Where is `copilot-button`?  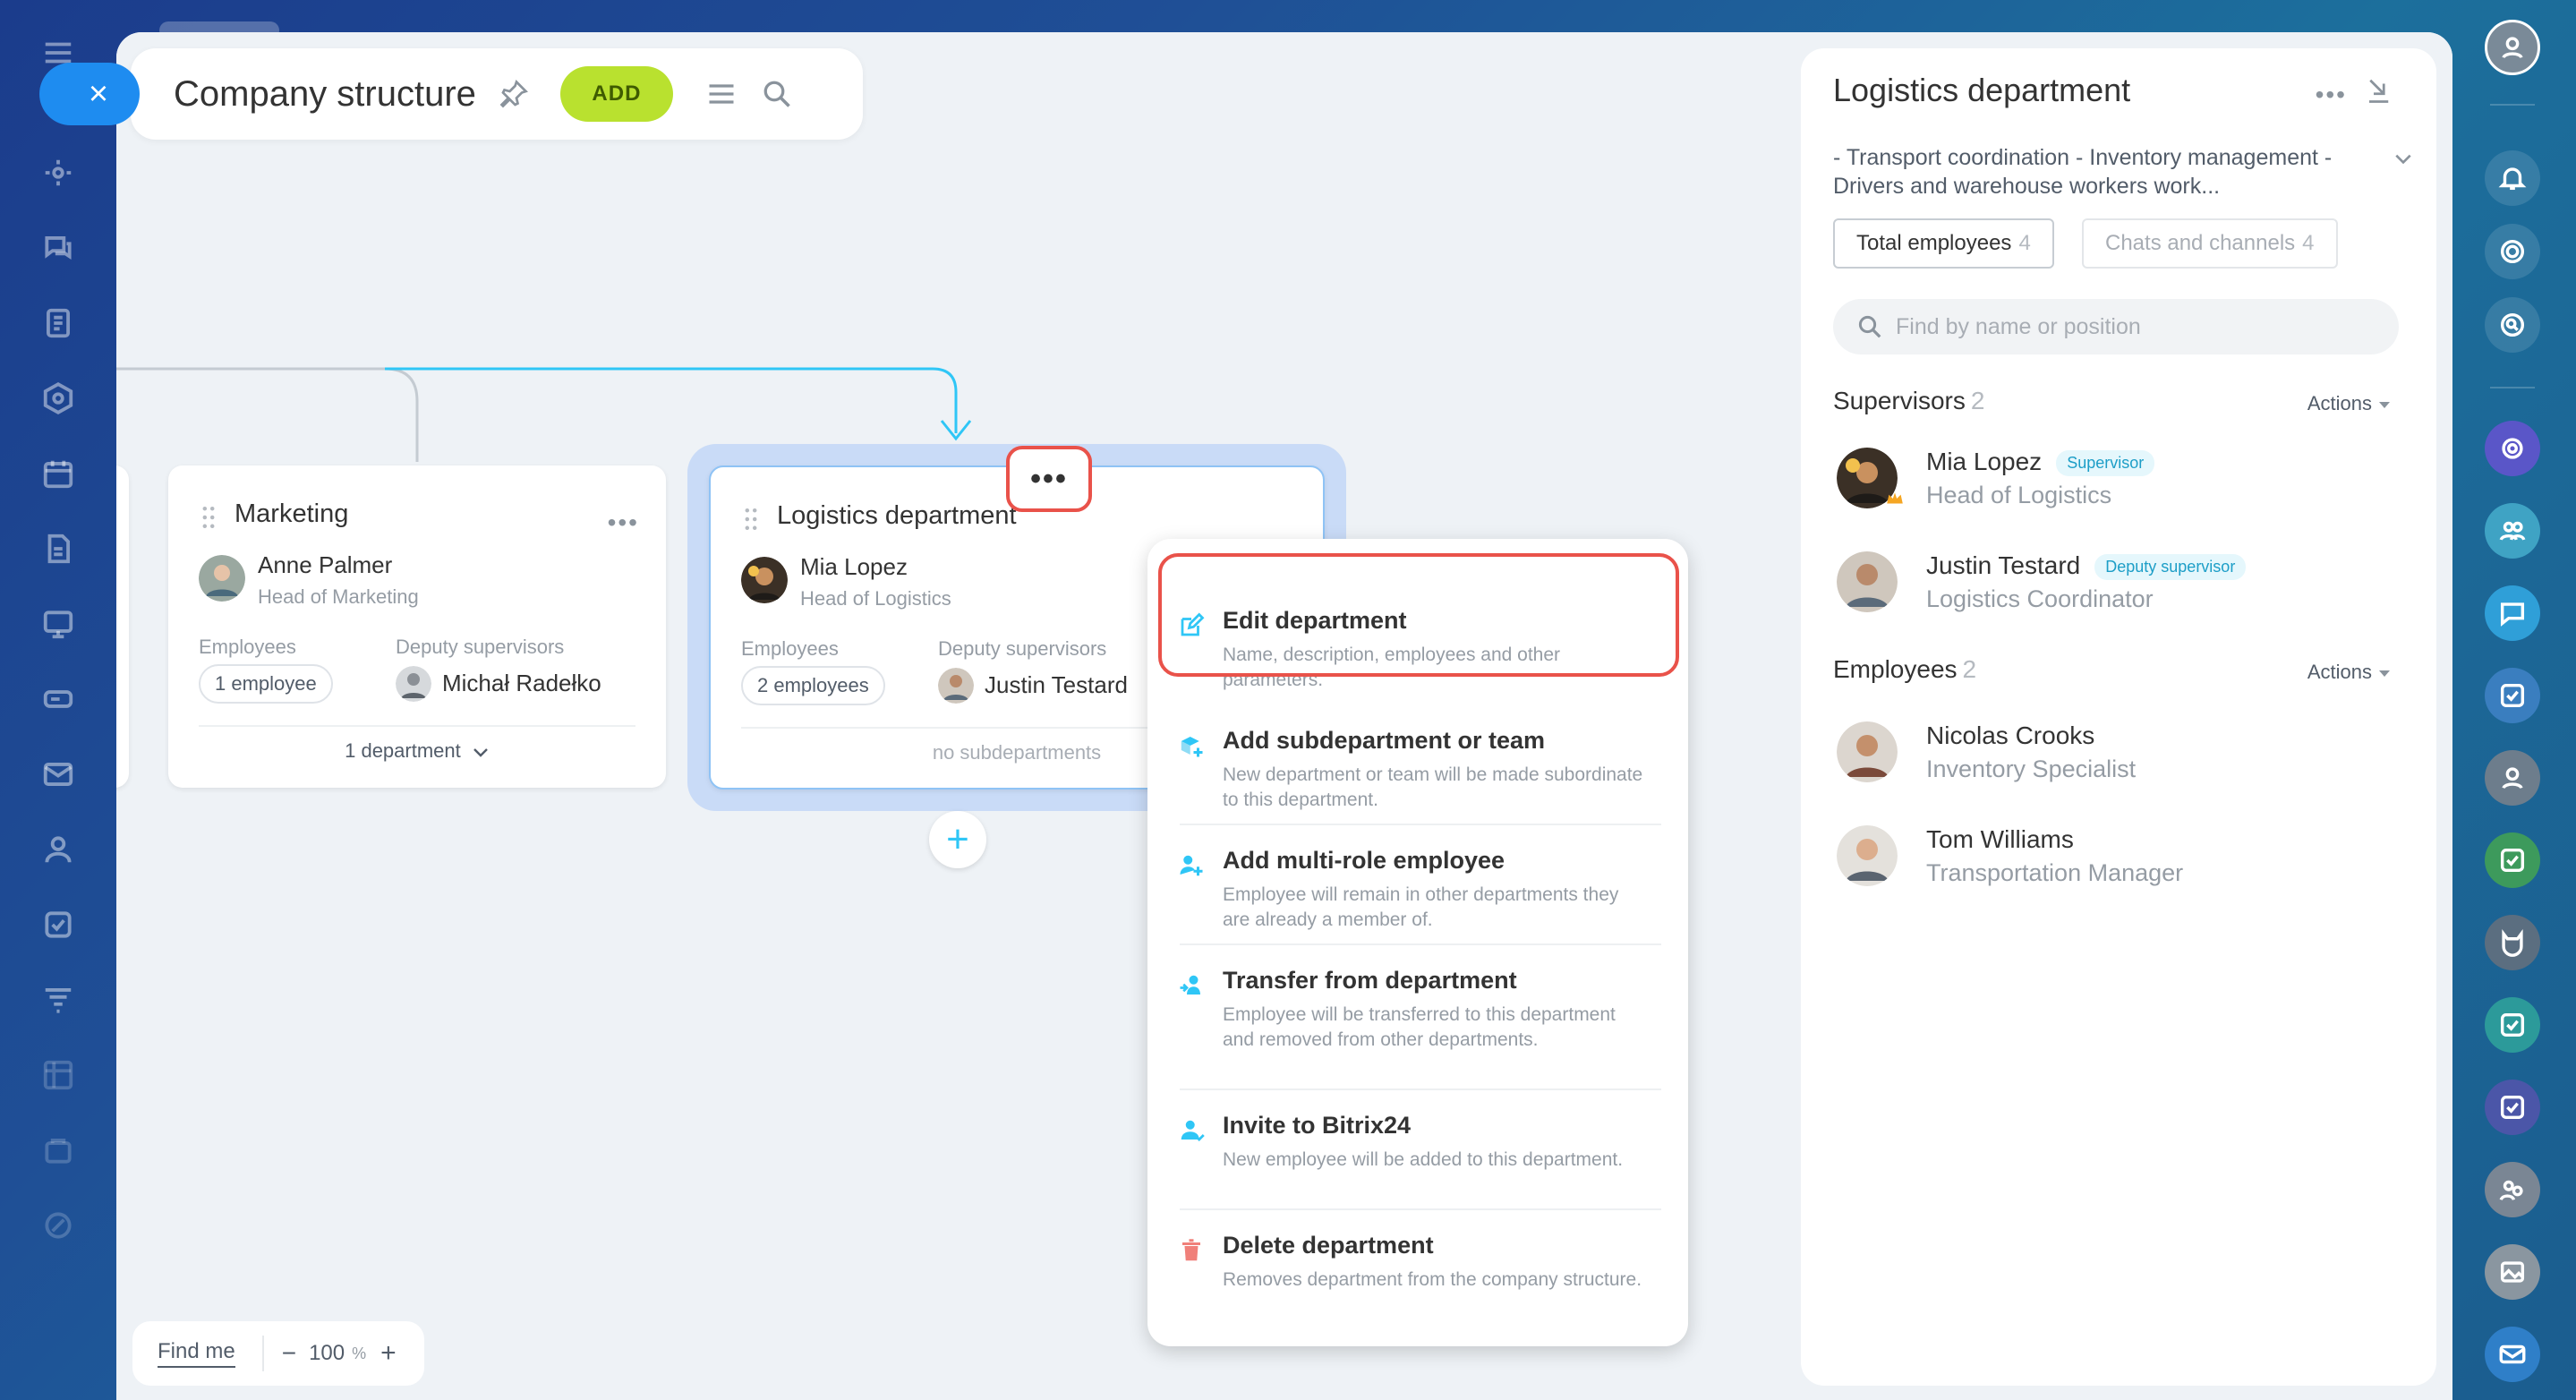
copilot-button is located at coordinates (2512, 252).